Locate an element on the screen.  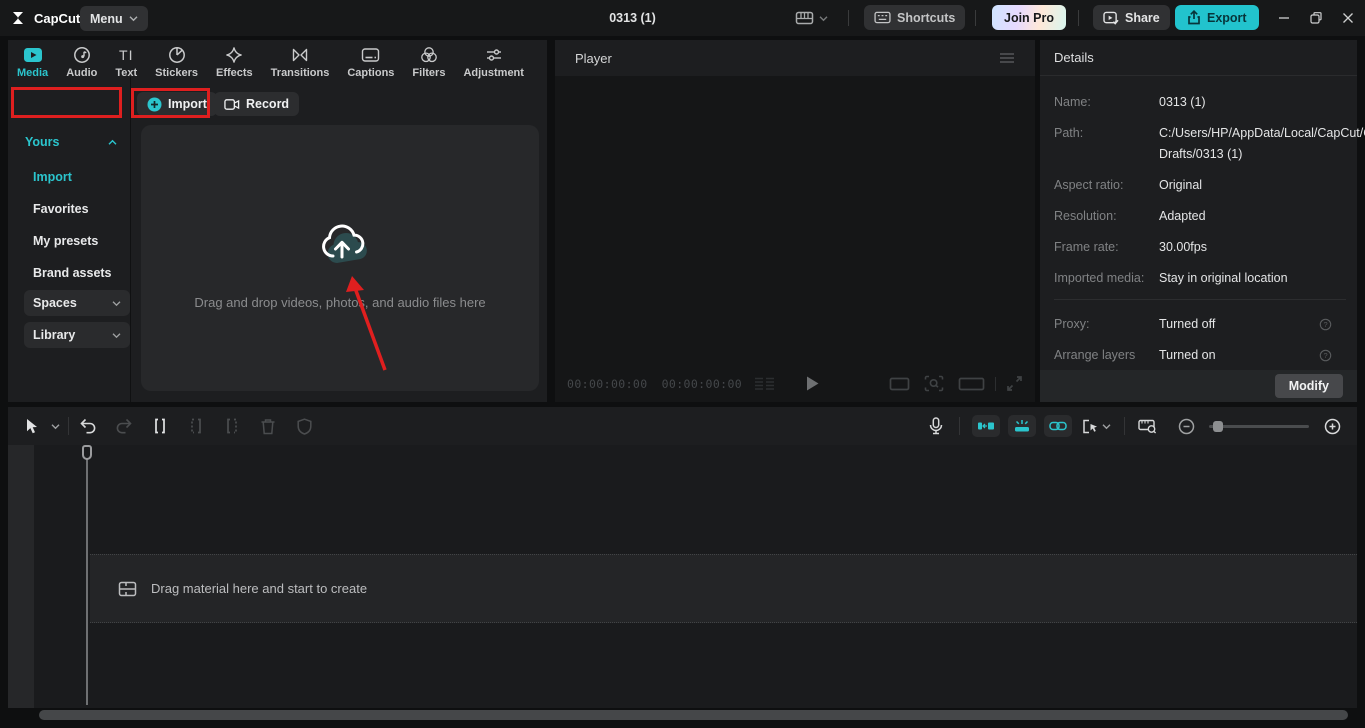
preview-axis-button is located at coordinates (1148, 426).